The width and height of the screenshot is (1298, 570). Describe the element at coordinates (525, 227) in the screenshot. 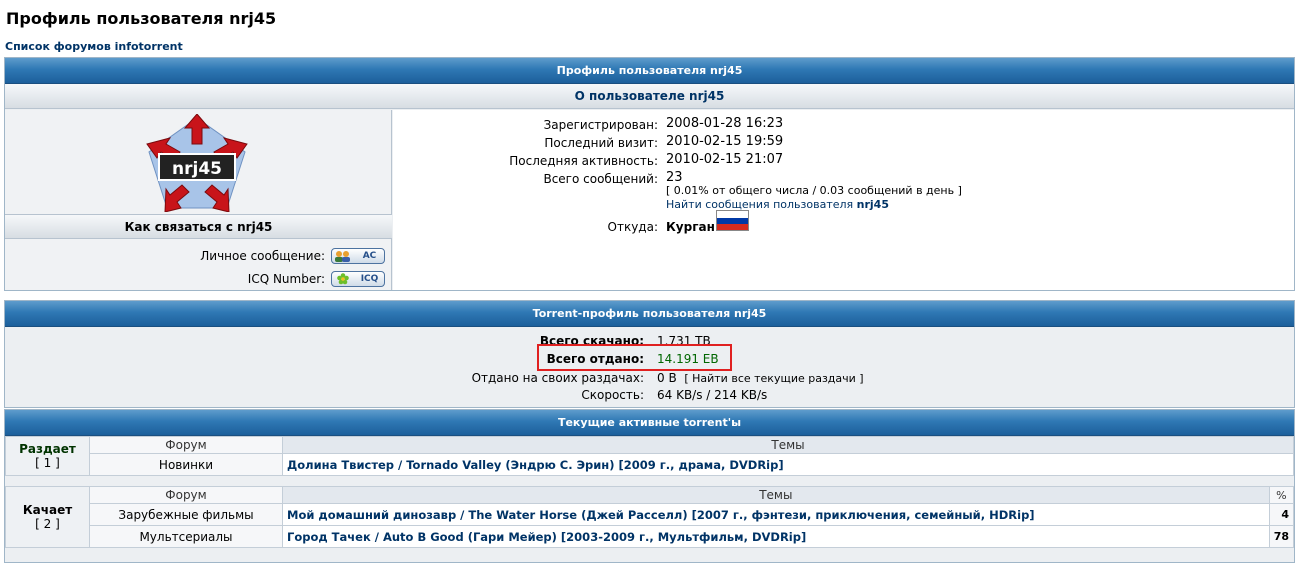

I see `location-row: Откуда:` at that location.